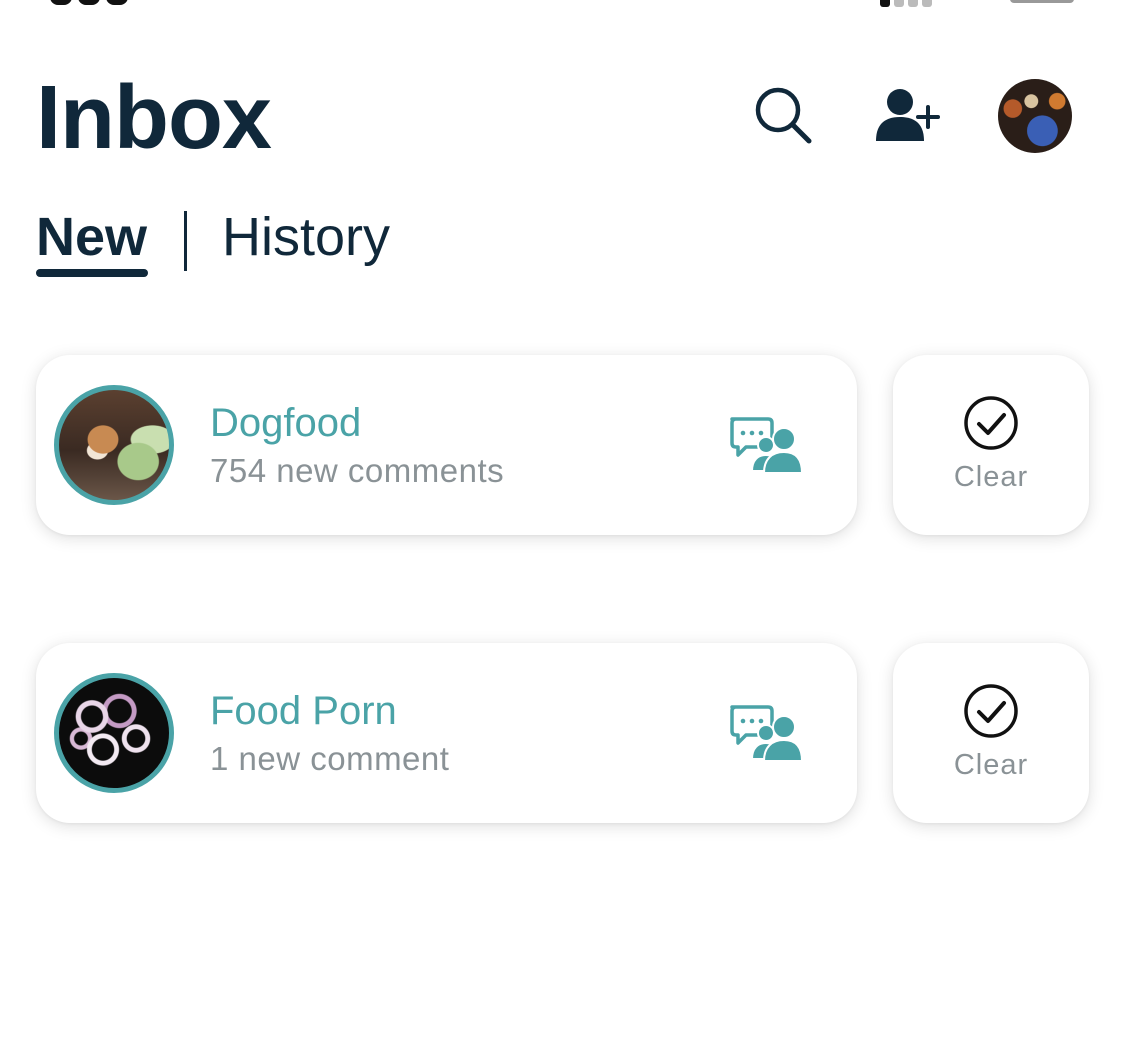 This screenshot has width=1125, height=1038. I want to click on status-time, so click(125, 2).